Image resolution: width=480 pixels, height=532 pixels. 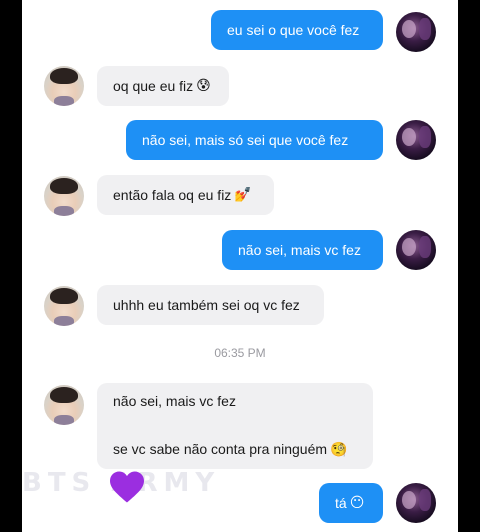 I want to click on outgoing-message: não sei, mais só sei que você fez, so click(x=254, y=140).